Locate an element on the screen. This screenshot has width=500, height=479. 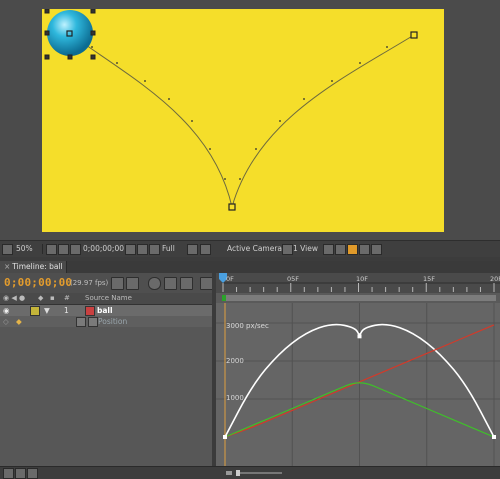
keyframe-middle is located at coordinates (232, 207).